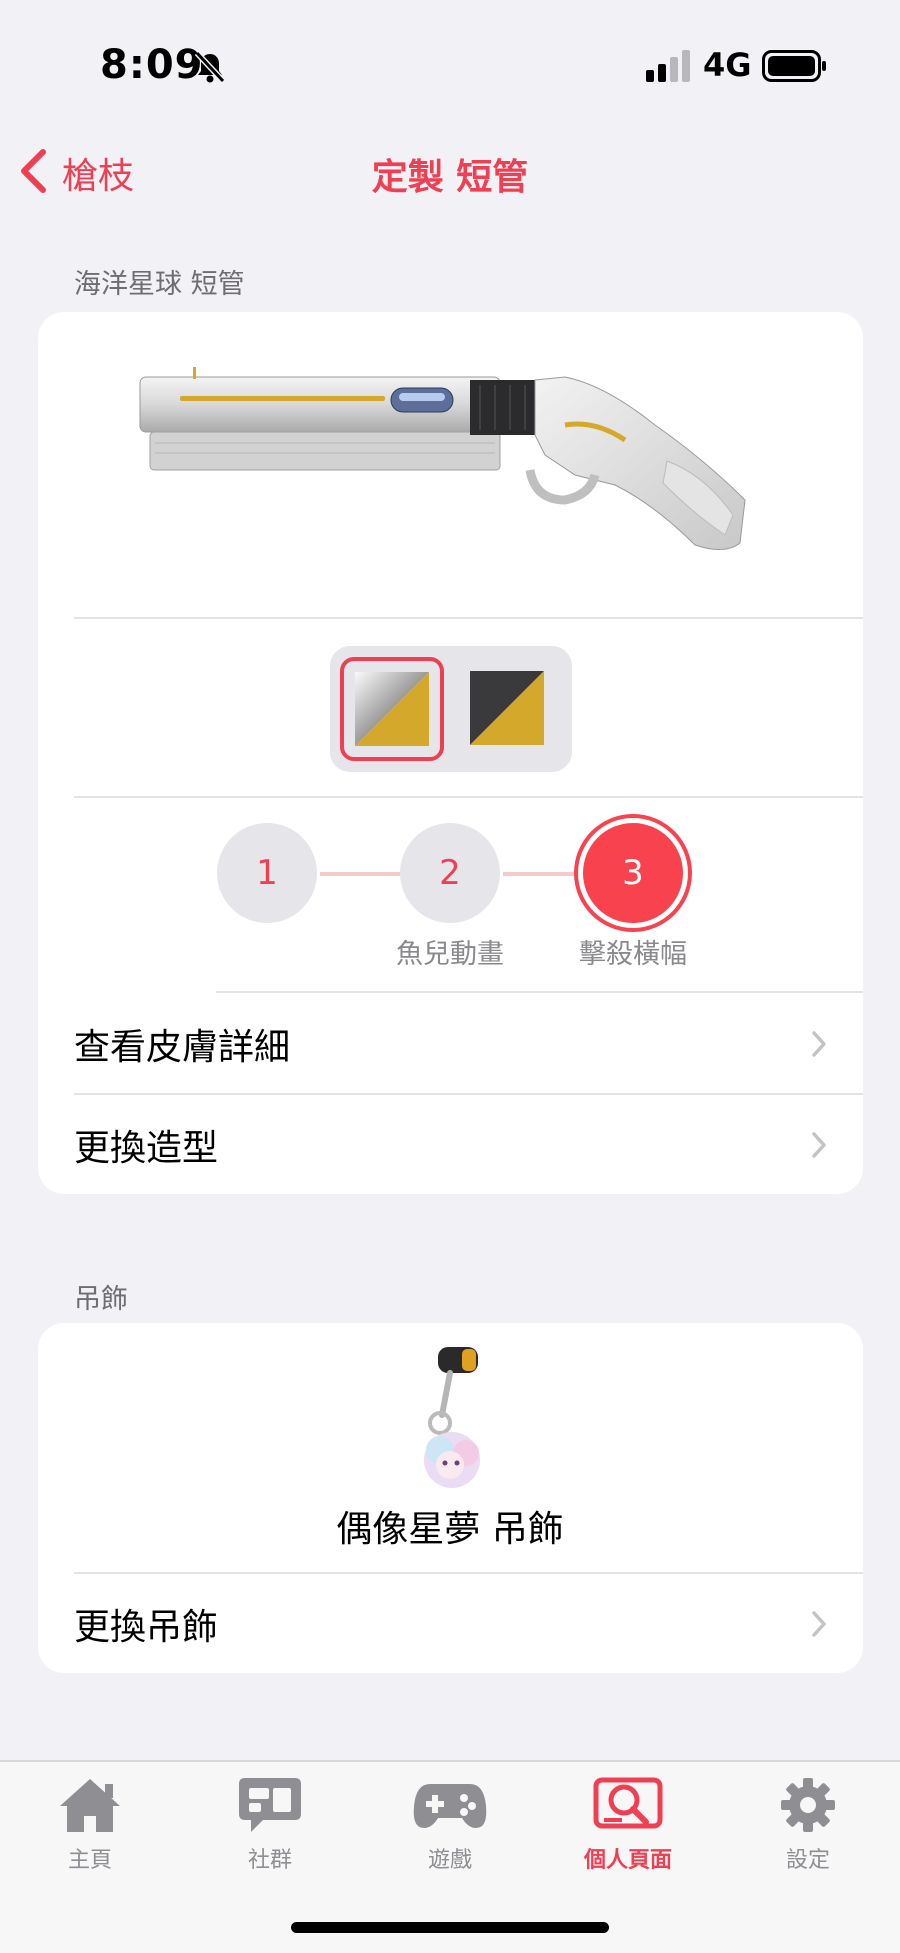  Describe the element at coordinates (90, 1807) in the screenshot. I see `home-icon` at that location.